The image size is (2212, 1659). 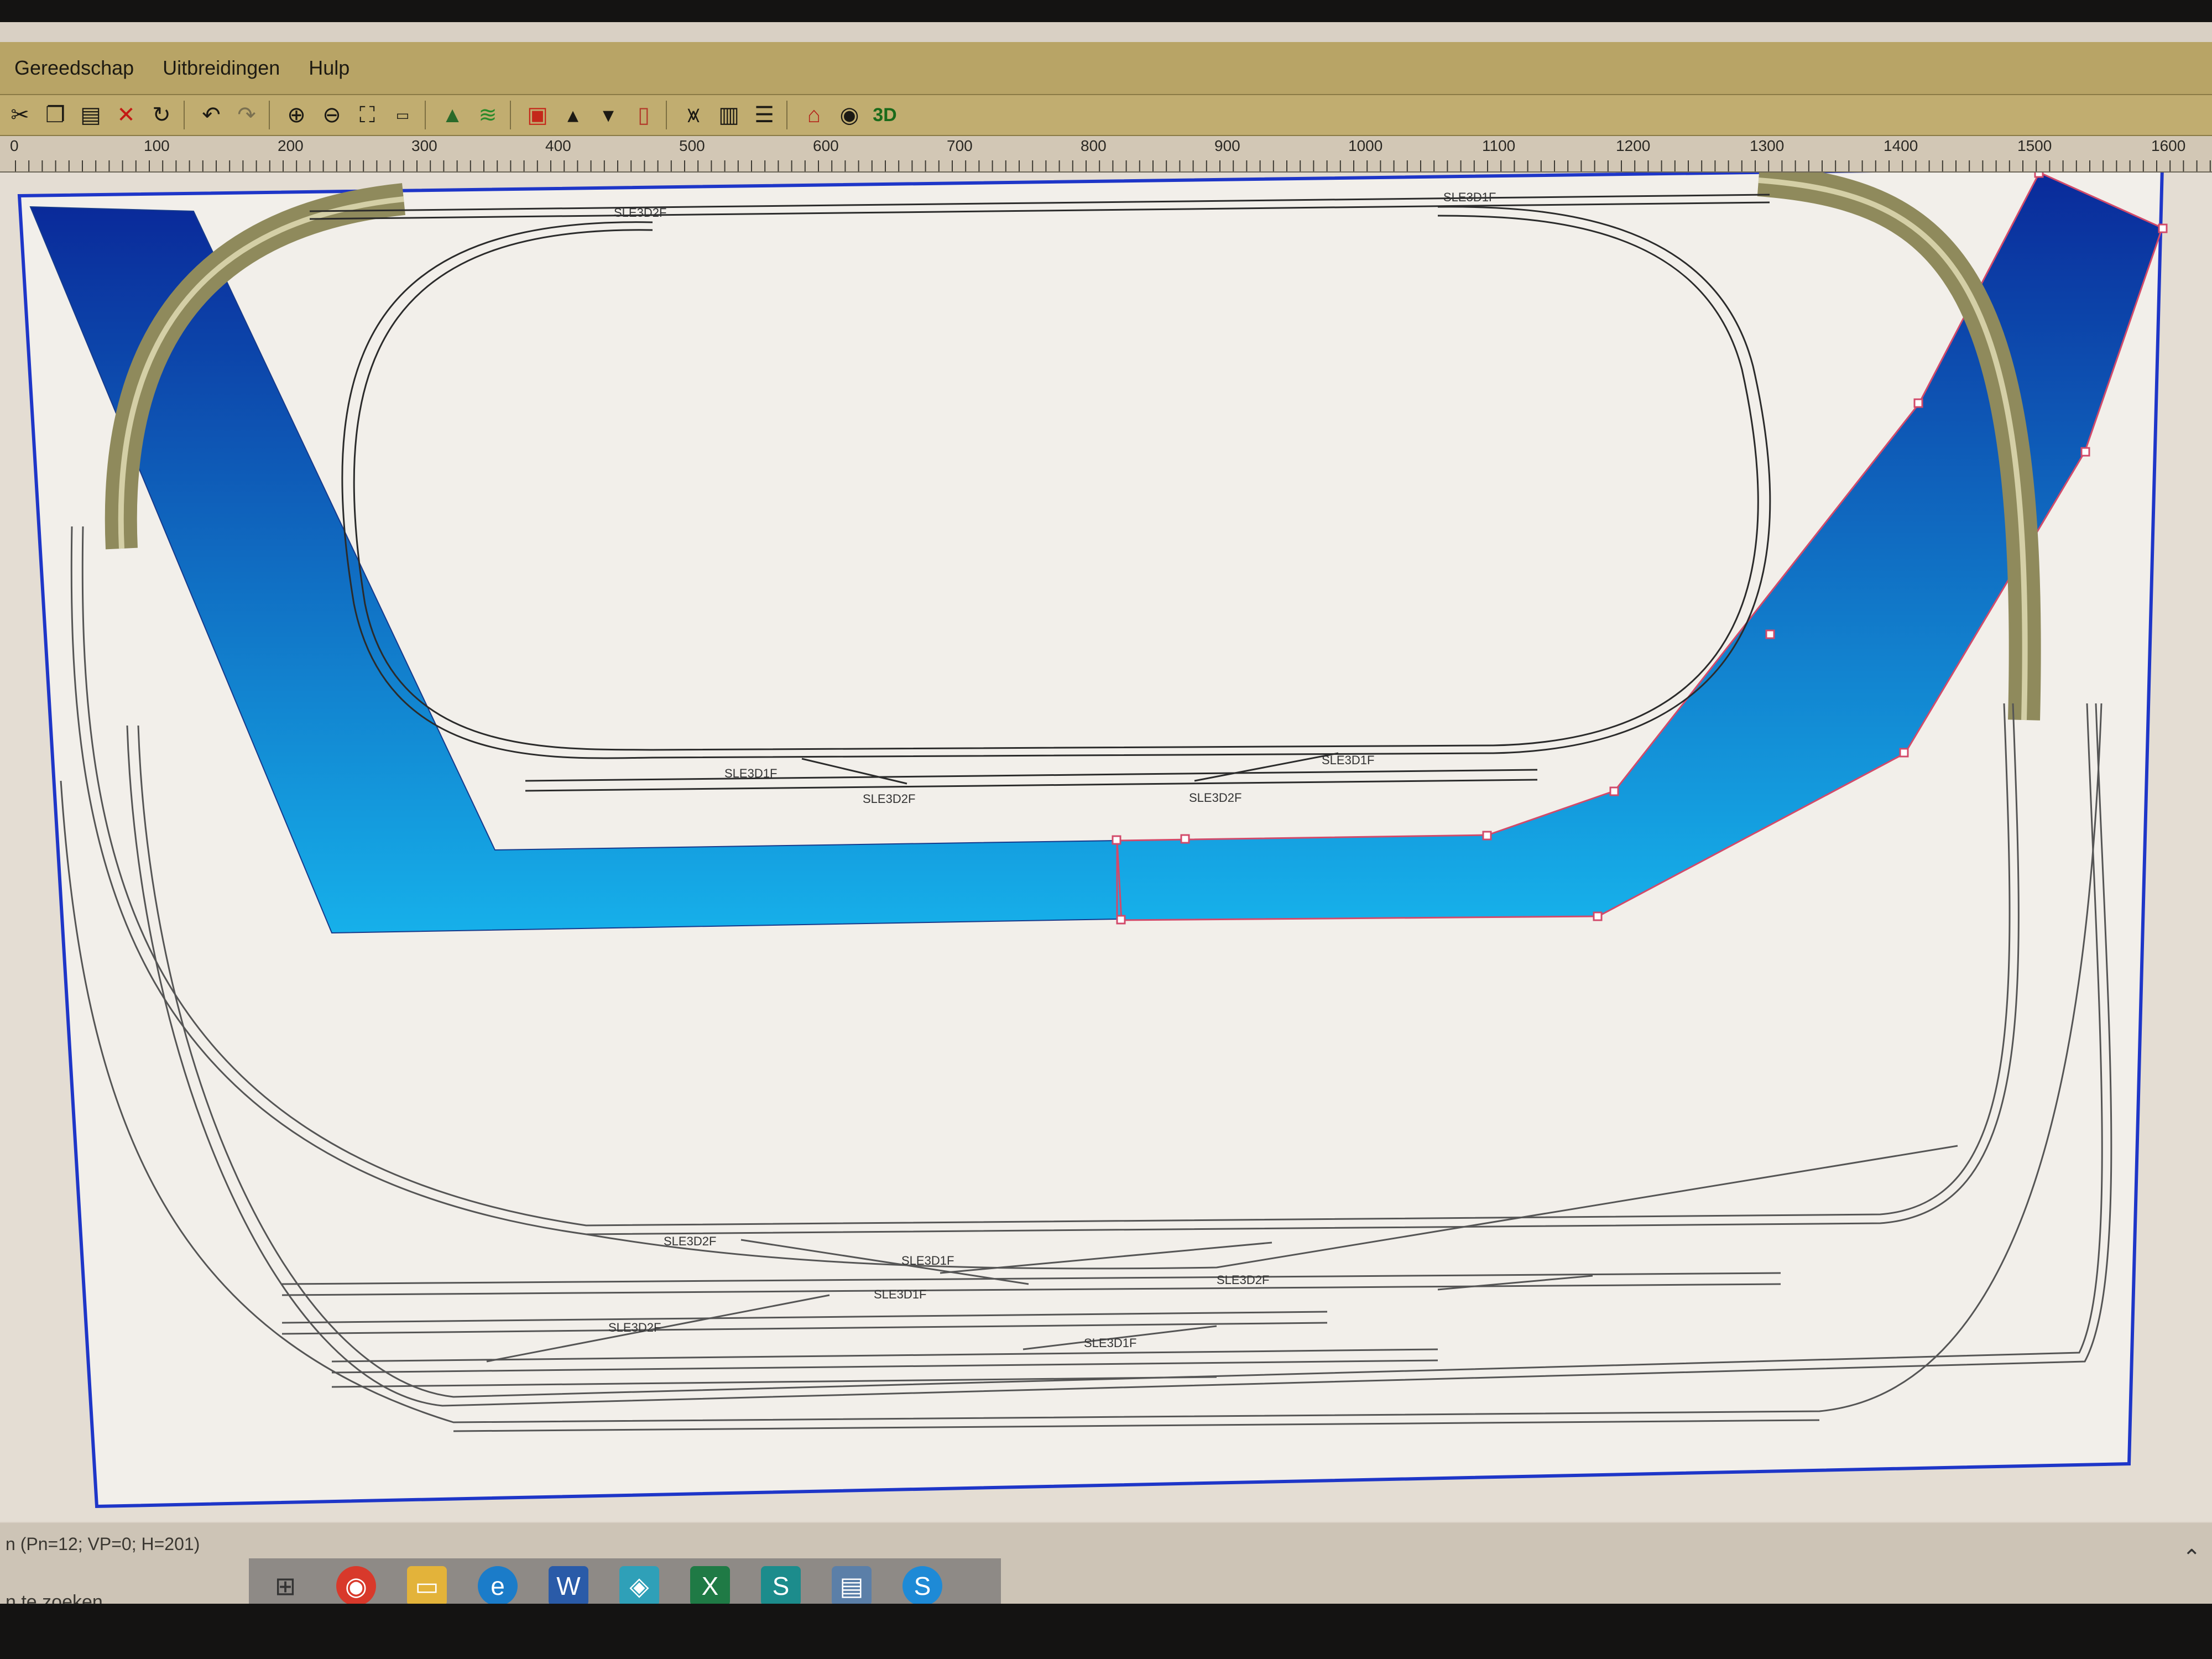 What do you see at coordinates (488, 116) in the screenshot?
I see `layers-icon: ≋` at bounding box center [488, 116].